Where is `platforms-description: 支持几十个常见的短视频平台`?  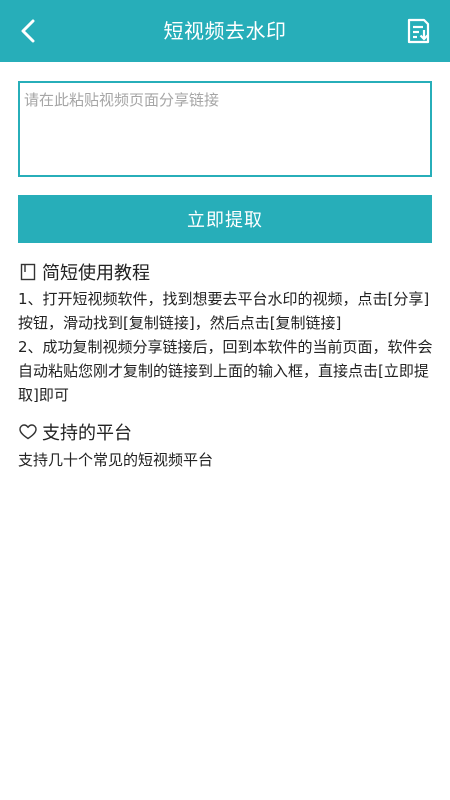 platforms-description: 支持几十个常见的短视频平台 is located at coordinates (116, 460).